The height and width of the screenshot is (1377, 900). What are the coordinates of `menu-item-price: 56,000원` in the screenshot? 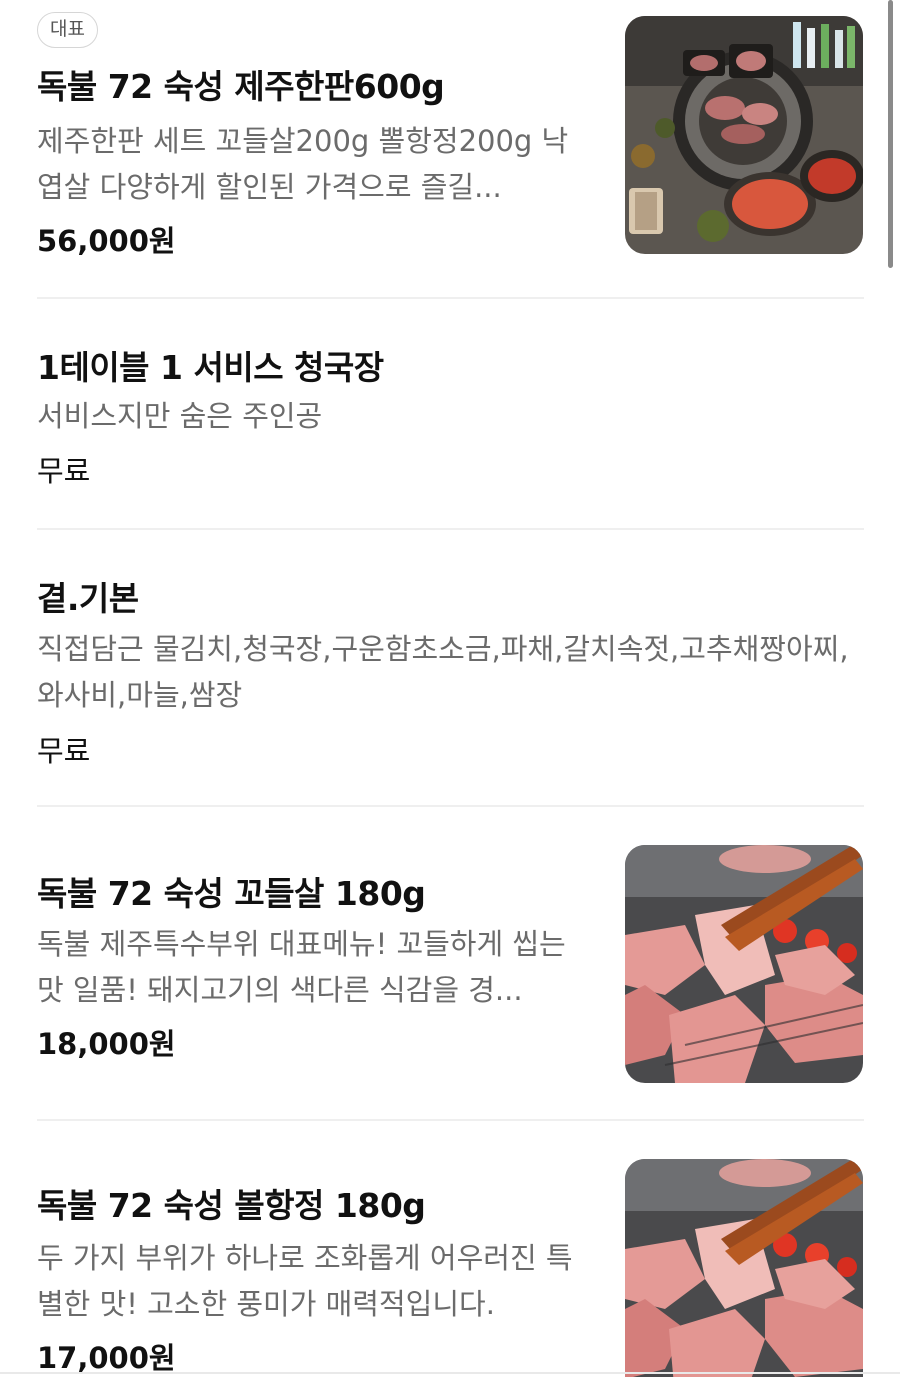 It's located at (106, 241).